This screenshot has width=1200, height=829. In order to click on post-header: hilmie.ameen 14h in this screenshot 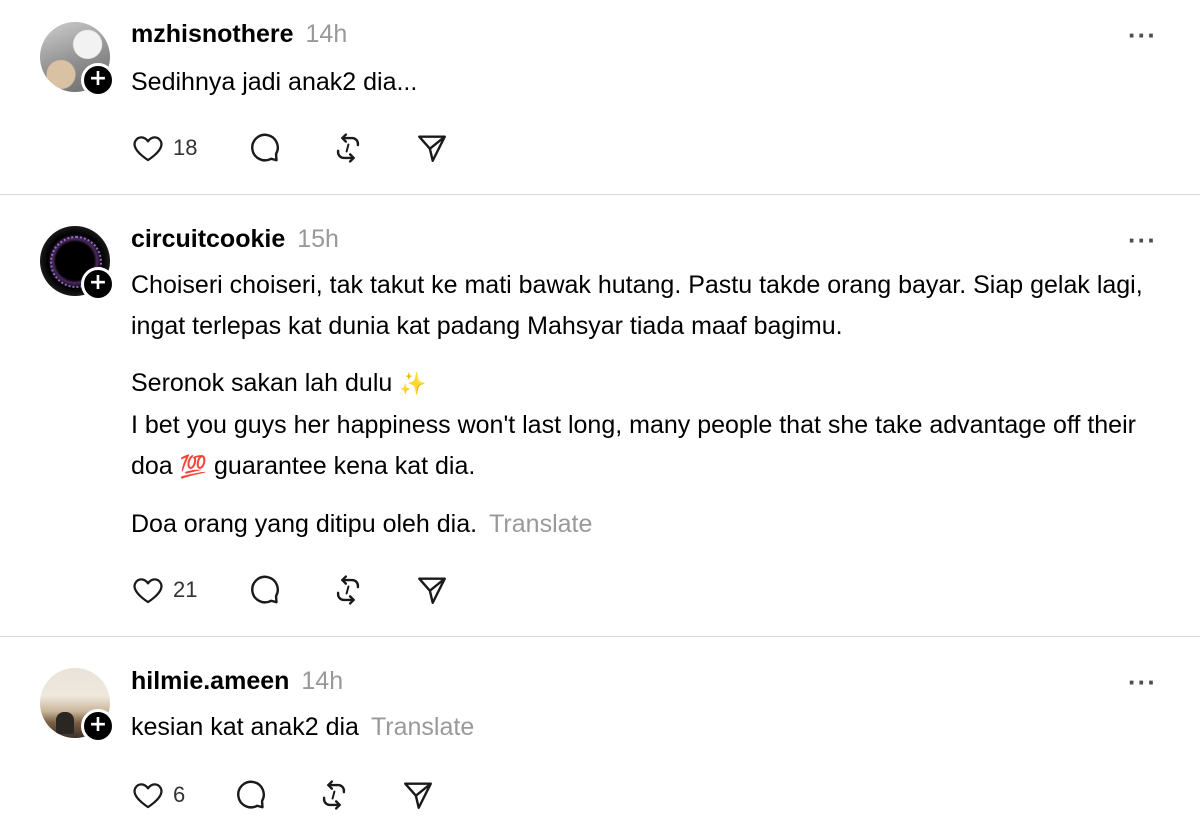, I will do `click(237, 681)`.